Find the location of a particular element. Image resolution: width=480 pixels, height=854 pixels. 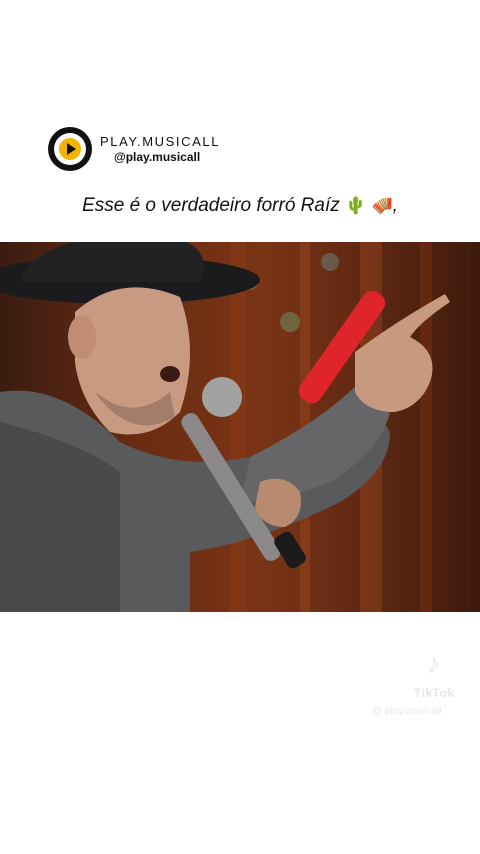

play-logo-icon is located at coordinates (70, 149).